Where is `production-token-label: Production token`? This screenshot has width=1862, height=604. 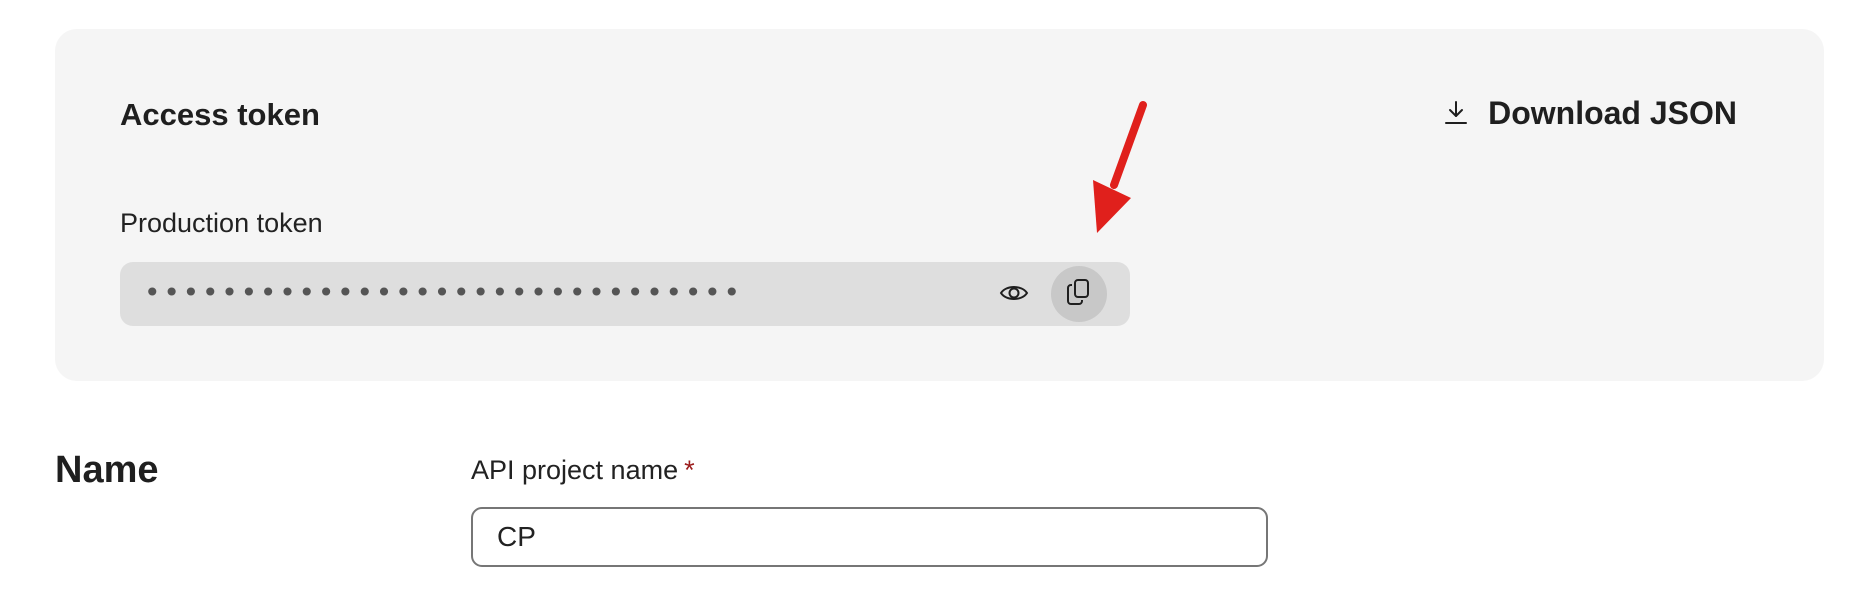
production-token-label: Production token is located at coordinates (221, 223).